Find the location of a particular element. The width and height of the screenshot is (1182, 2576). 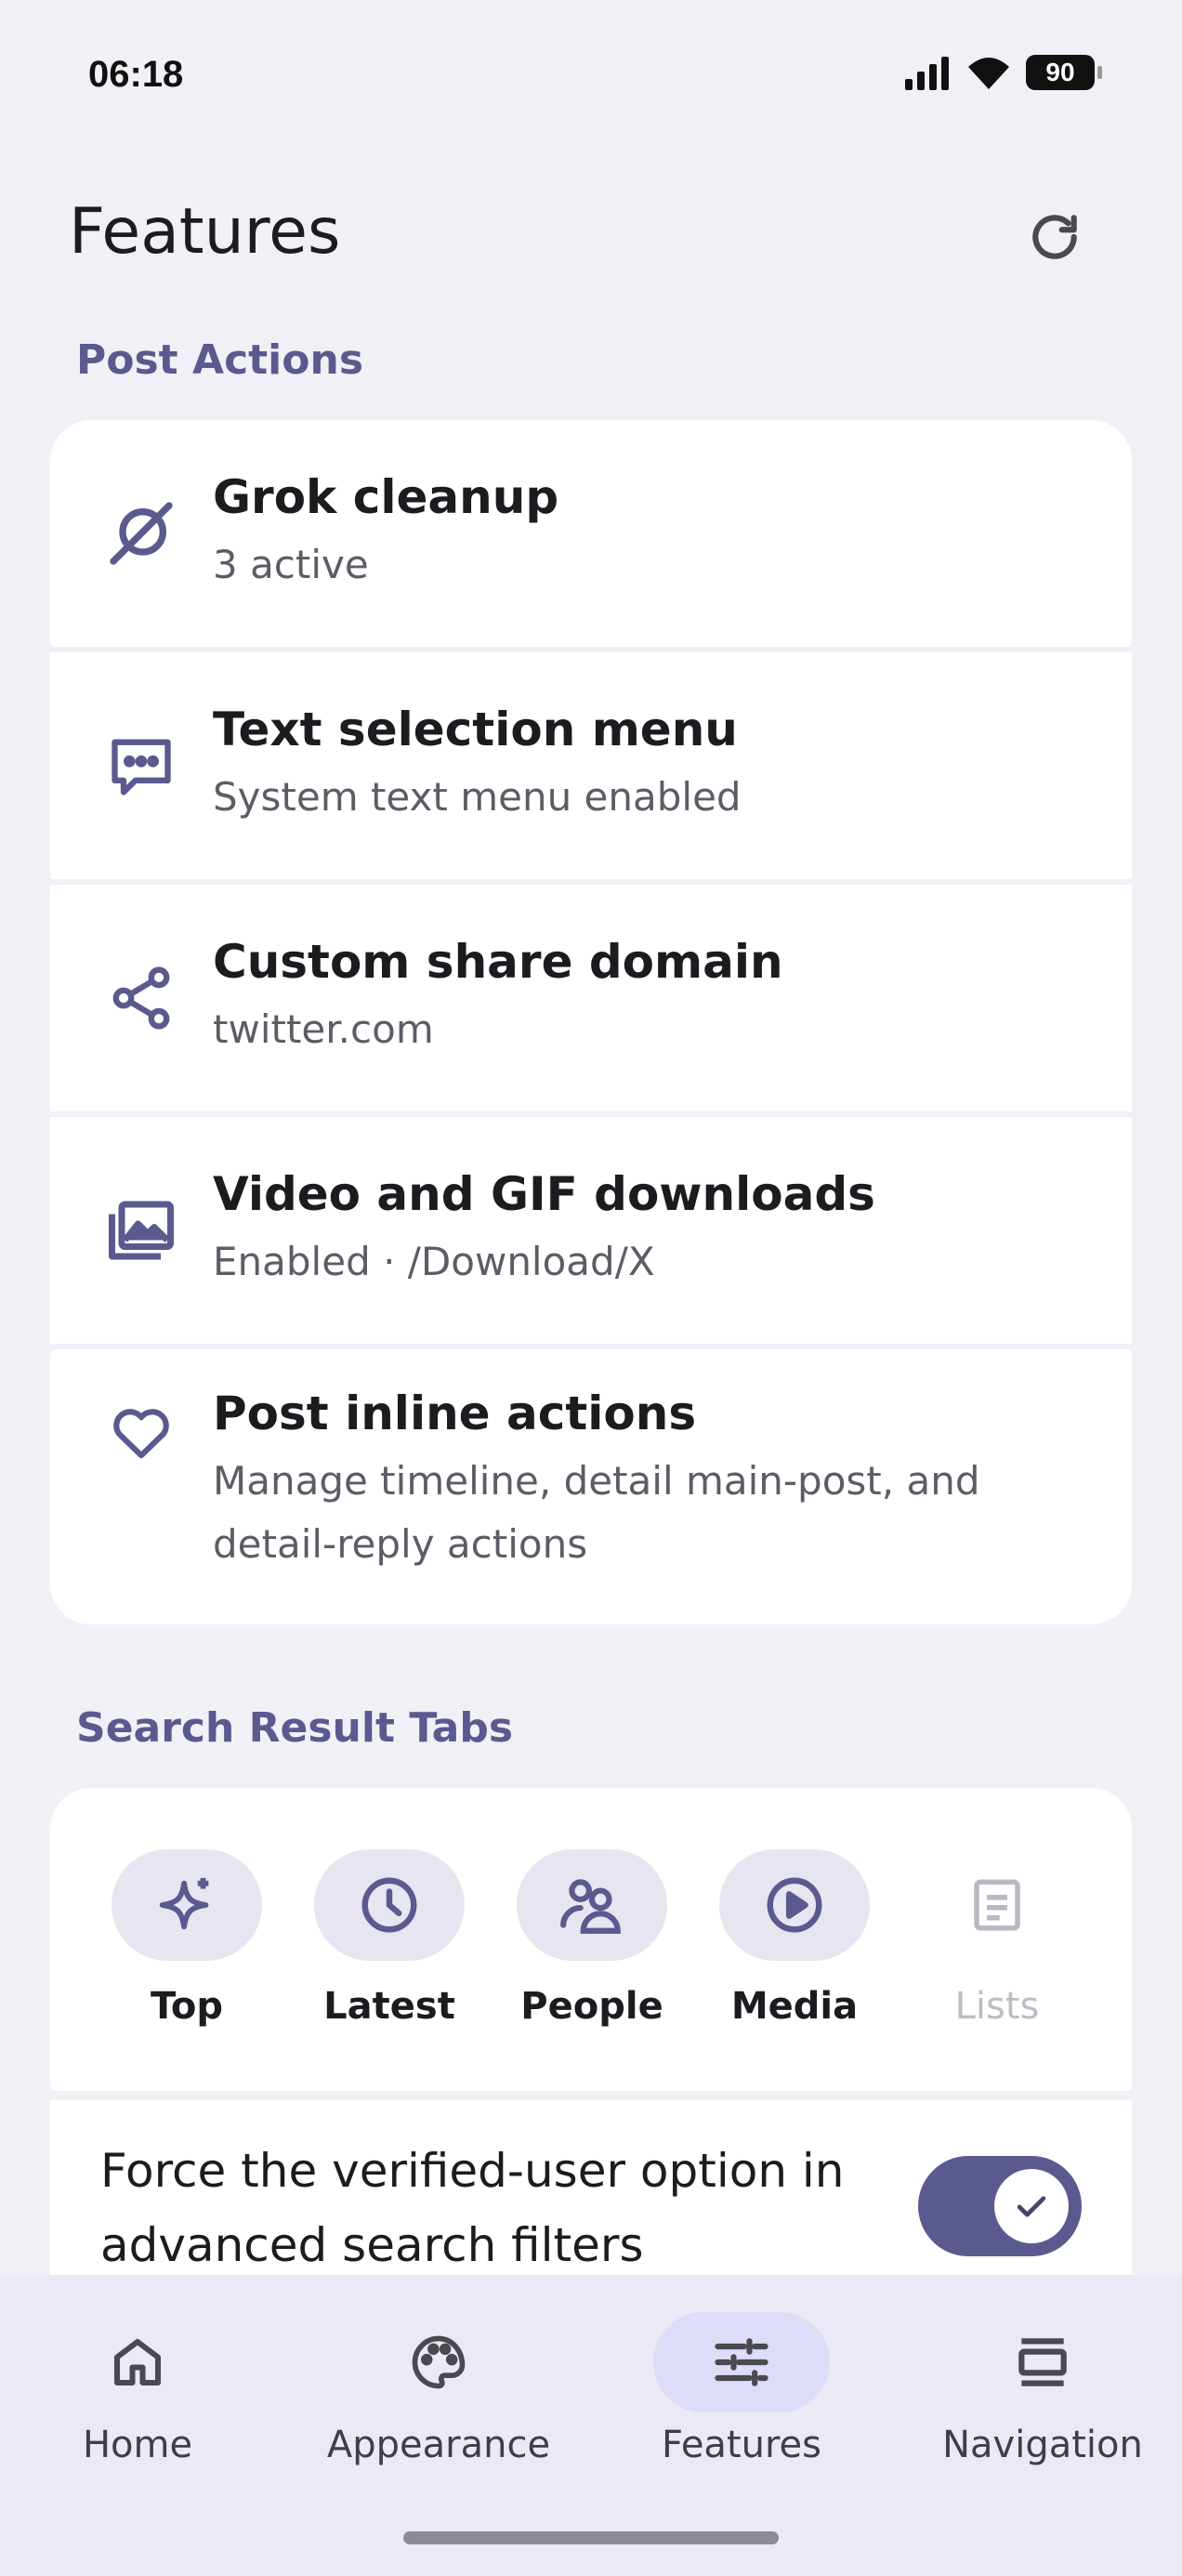

nav-navigation: Navigation is located at coordinates (1042, 2389).